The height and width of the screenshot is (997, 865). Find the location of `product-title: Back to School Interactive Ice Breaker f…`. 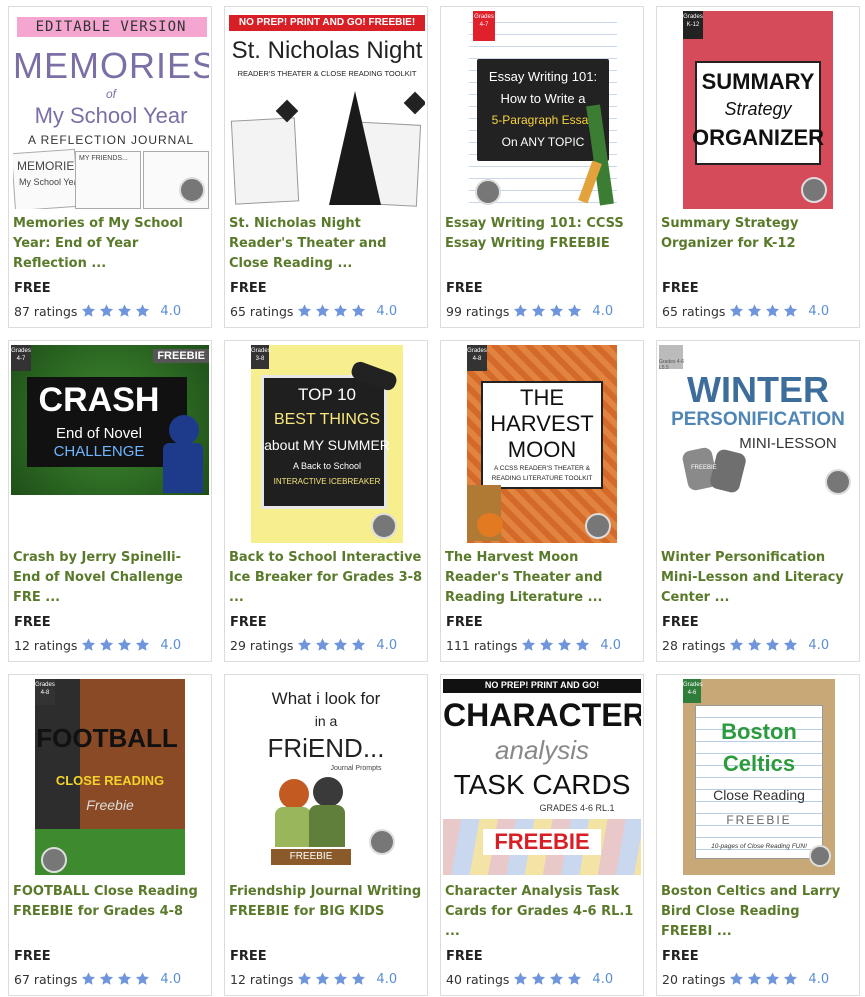

product-title: Back to School Interactive Ice Breaker f… is located at coordinates (326, 578).